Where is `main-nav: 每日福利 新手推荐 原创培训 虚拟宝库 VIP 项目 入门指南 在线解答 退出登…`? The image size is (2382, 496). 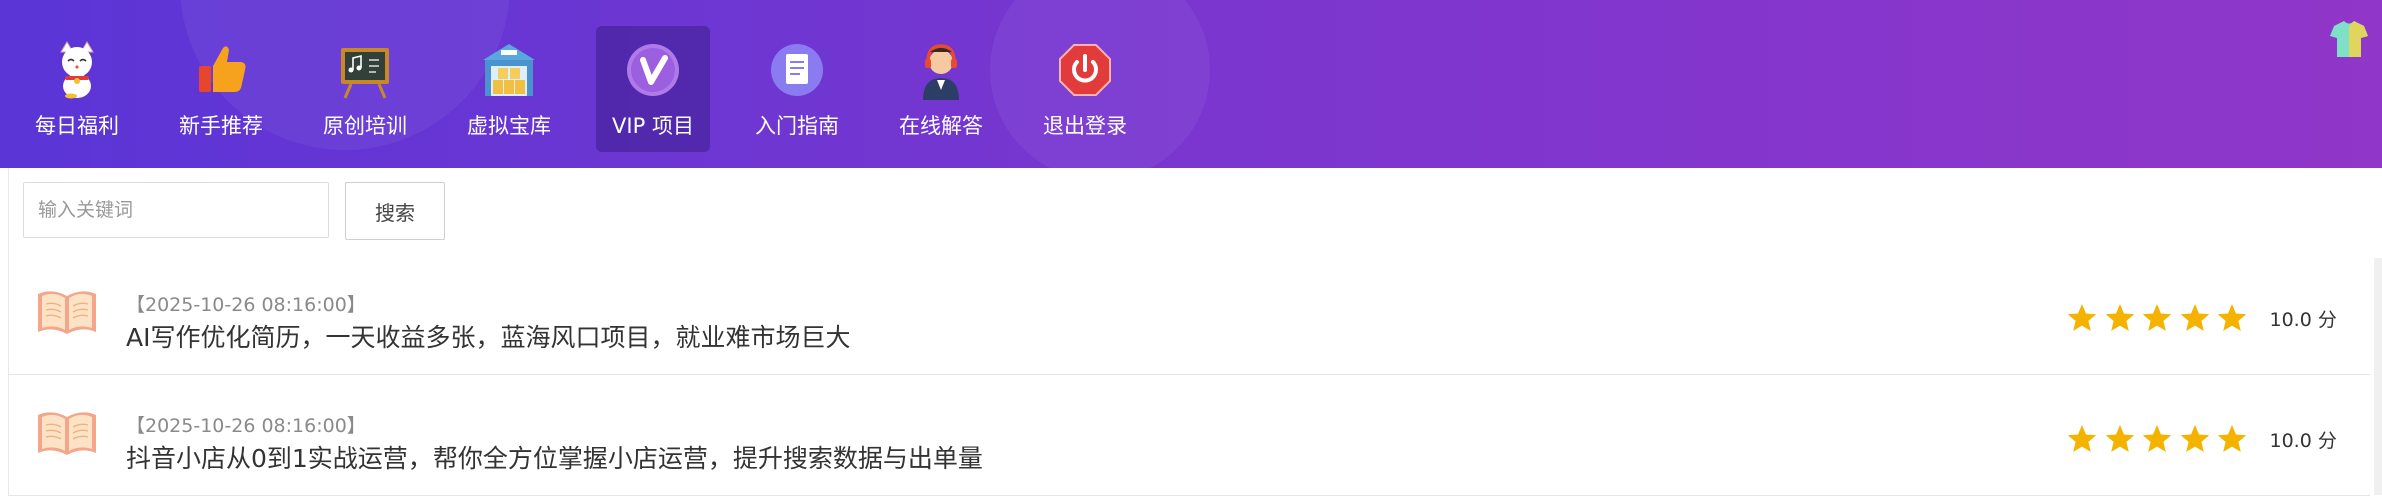 main-nav: 每日福利 新手推荐 原创培训 虚拟宝库 VIP 项目 入门指南 在线解答 退出登… is located at coordinates (596, 89).